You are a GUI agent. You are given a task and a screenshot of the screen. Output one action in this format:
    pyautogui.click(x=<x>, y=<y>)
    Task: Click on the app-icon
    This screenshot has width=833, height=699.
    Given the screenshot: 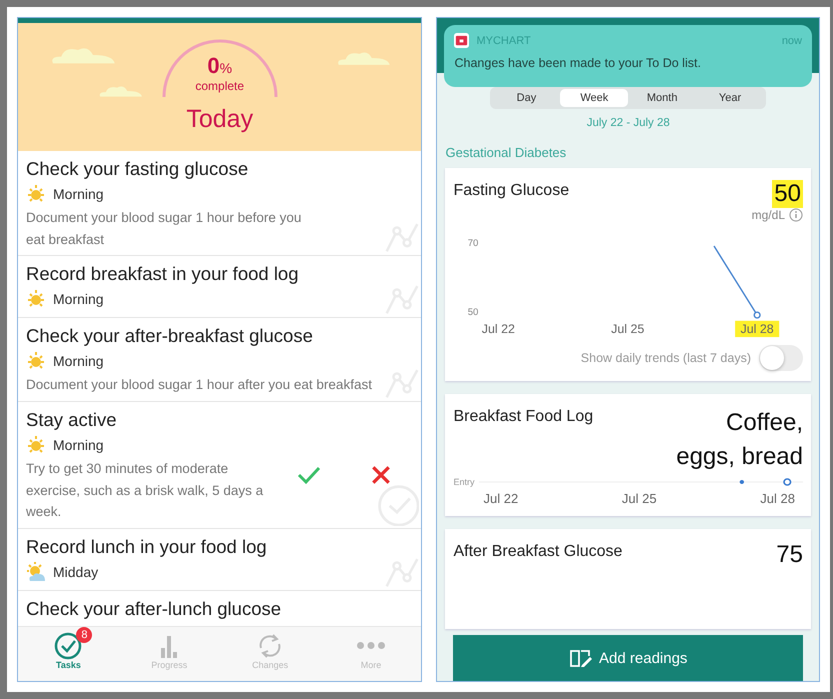 What is the action you would take?
    pyautogui.click(x=462, y=40)
    